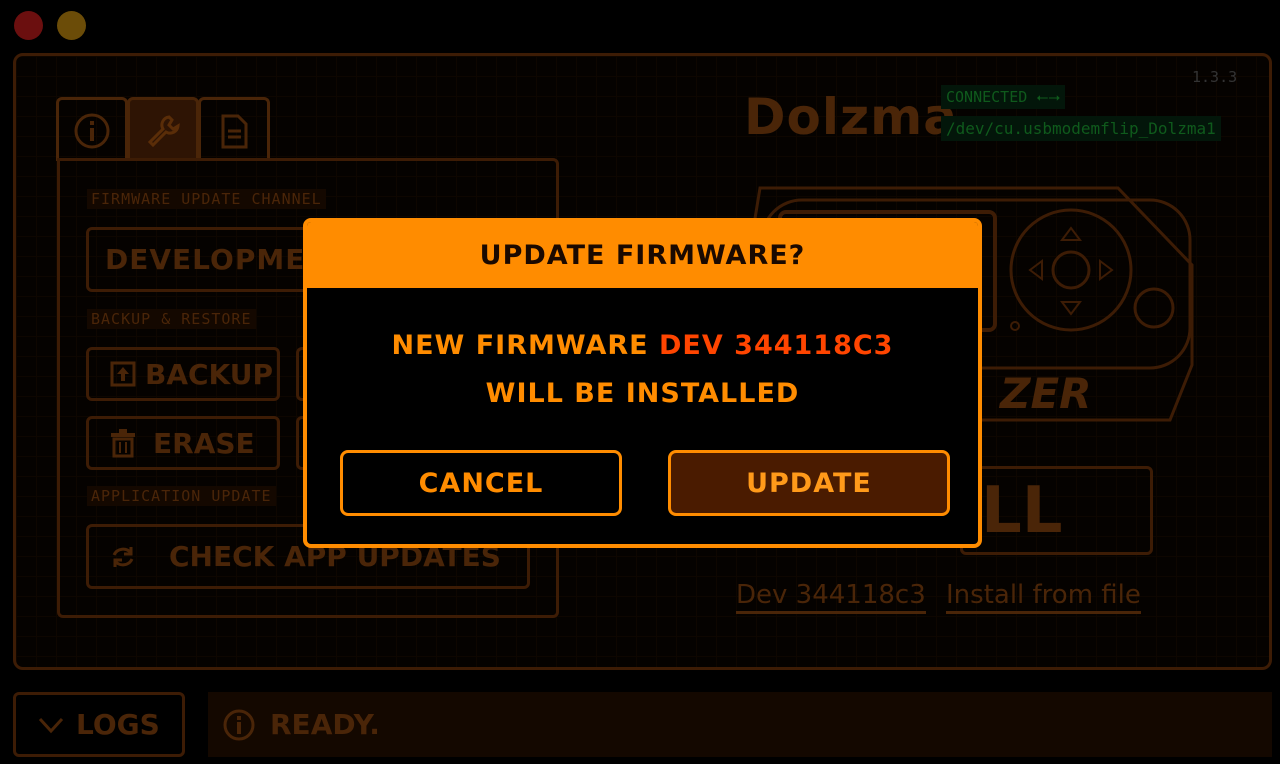 This screenshot has height=764, width=1280. Describe the element at coordinates (28, 25) in the screenshot. I see `window-close-button` at that location.